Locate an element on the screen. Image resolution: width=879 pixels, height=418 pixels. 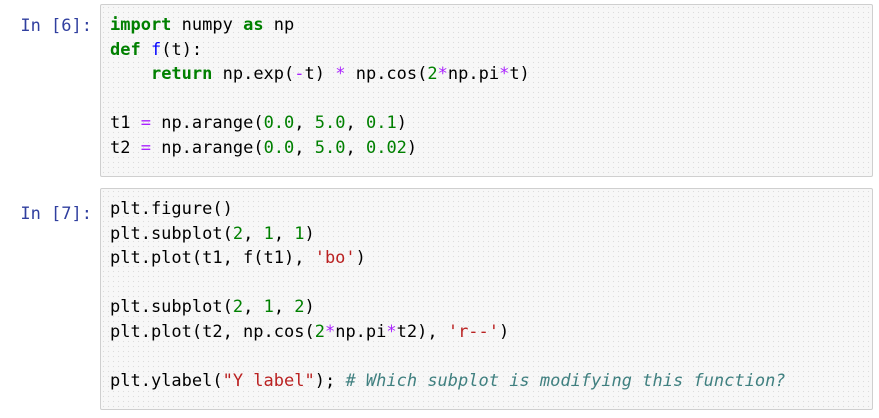
code-line: t2 = np.arange(0.0, 5.0, 0.02) is located at coordinates (320, 148).